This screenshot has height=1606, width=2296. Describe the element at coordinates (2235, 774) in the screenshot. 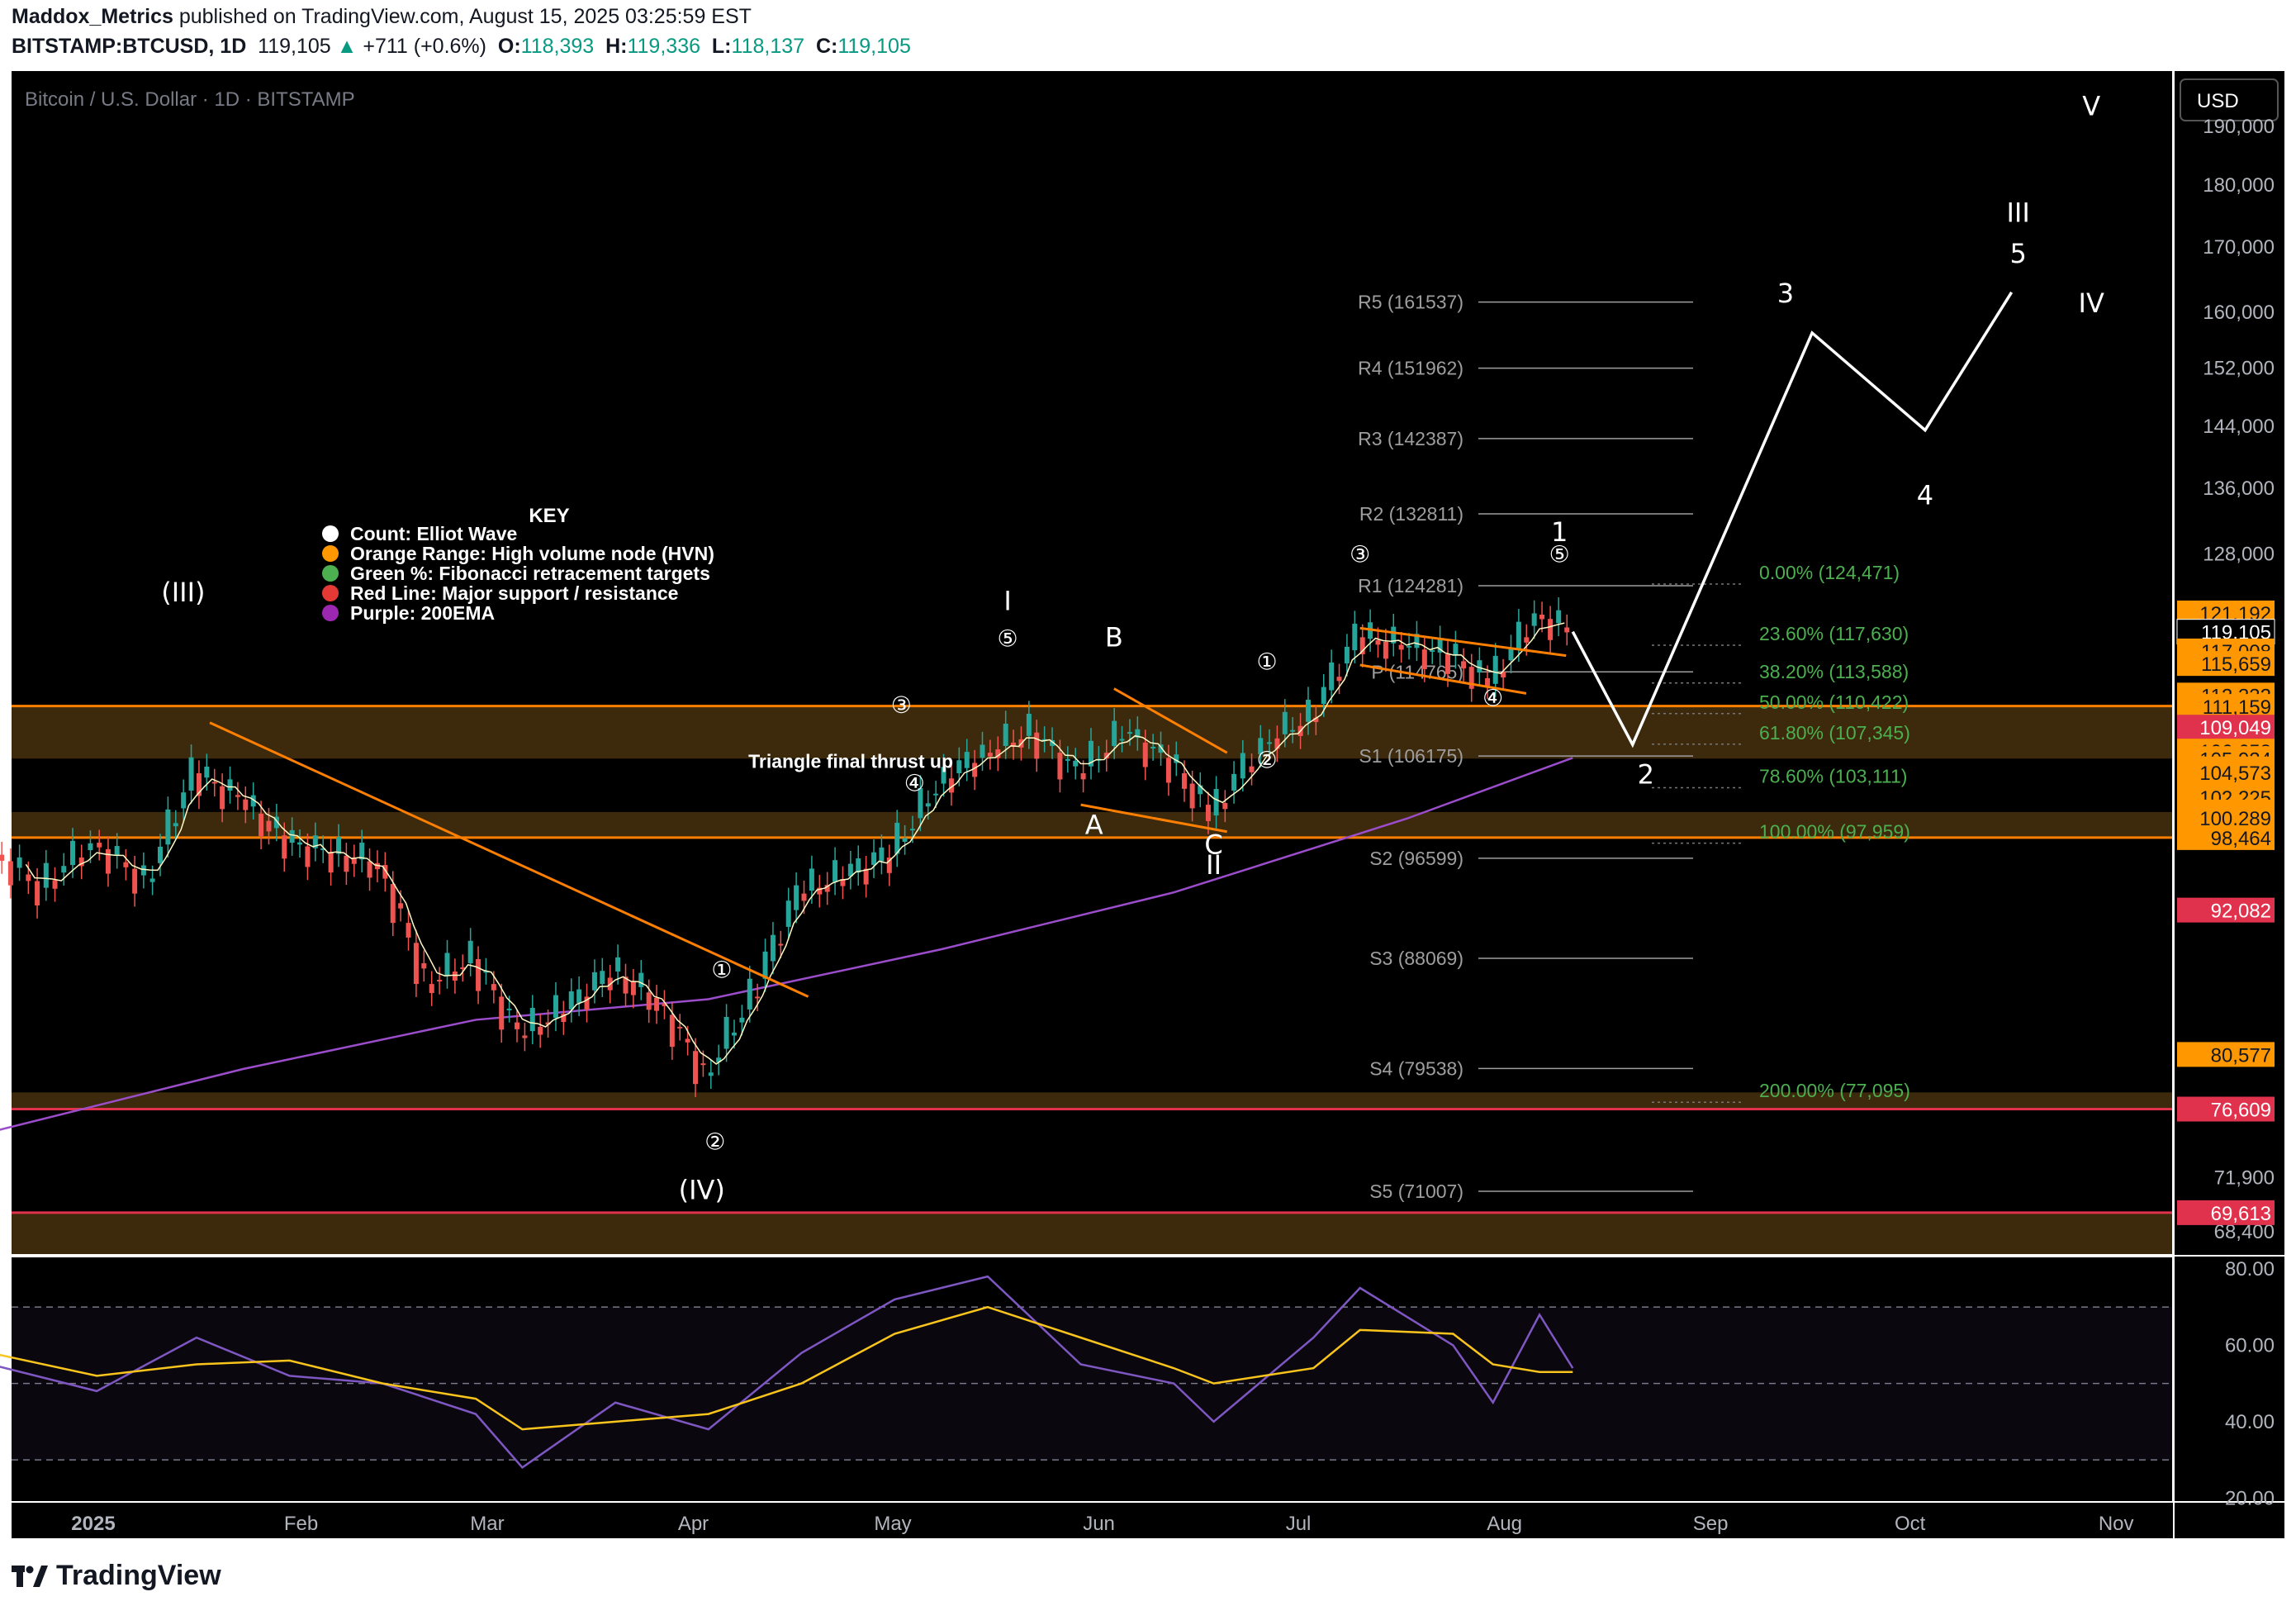

I see `price-label-text: 104,573` at that location.